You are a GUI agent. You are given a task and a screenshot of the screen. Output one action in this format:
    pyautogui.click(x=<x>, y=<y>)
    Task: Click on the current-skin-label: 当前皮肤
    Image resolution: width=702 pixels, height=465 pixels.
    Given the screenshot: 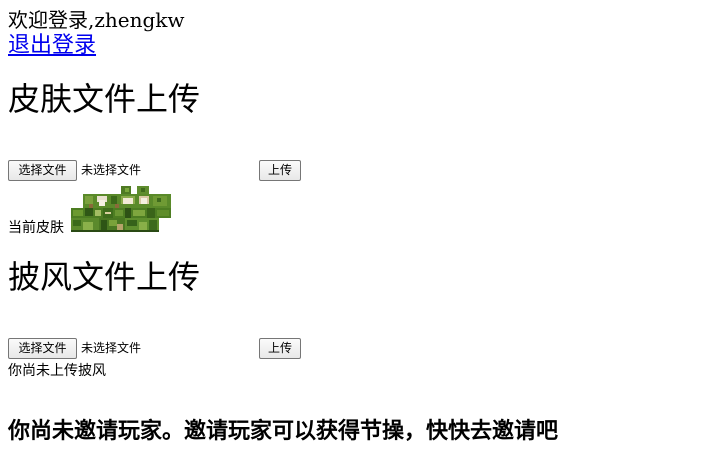 What is the action you would take?
    pyautogui.click(x=36, y=228)
    